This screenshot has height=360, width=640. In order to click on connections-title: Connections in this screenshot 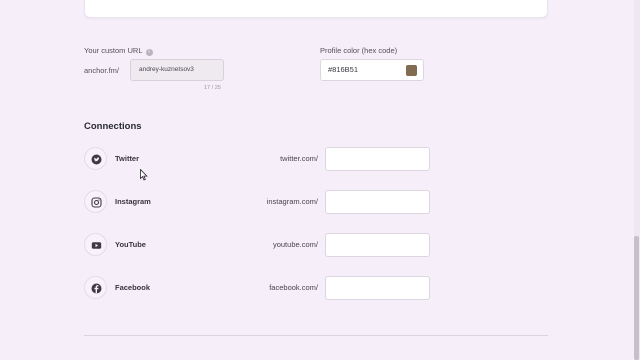, I will do `click(113, 126)`.